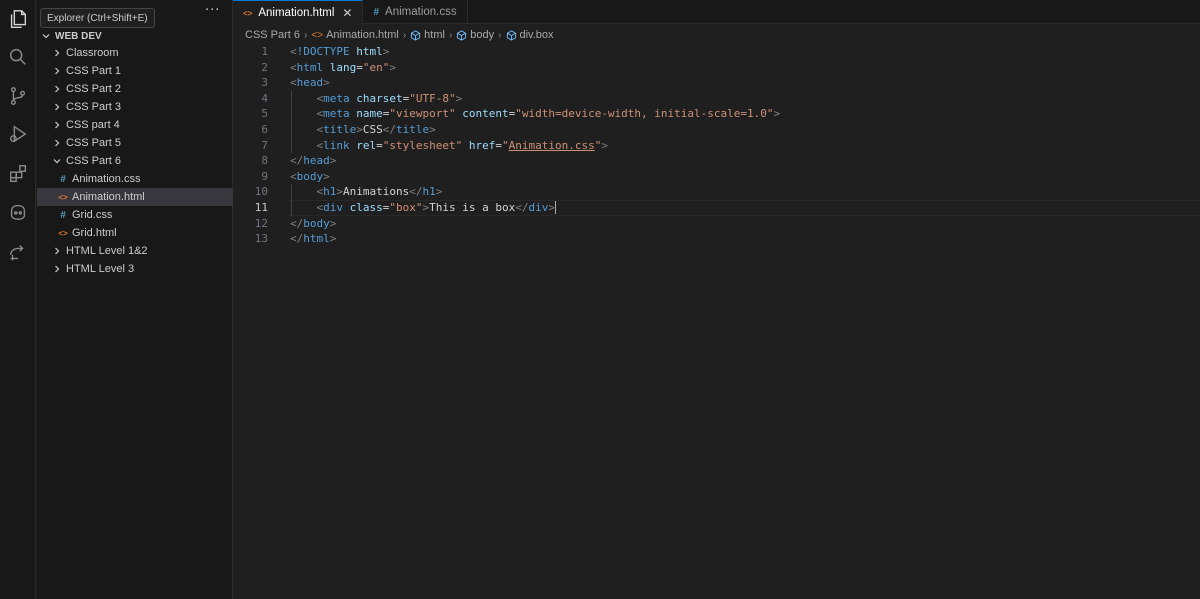  Describe the element at coordinates (316, 223) in the screenshot. I see `code-token: body` at that location.